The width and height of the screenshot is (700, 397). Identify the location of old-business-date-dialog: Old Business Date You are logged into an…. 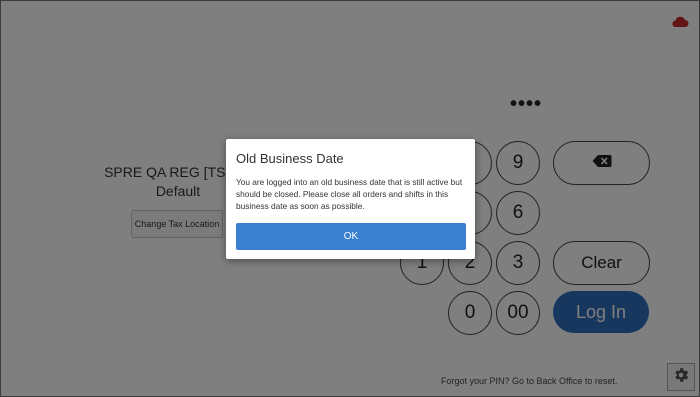
(350, 199).